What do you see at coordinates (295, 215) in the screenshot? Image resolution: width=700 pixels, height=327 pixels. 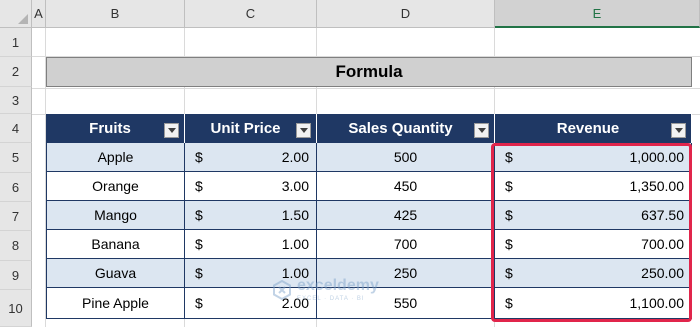 I see `price-value: 1.50` at bounding box center [295, 215].